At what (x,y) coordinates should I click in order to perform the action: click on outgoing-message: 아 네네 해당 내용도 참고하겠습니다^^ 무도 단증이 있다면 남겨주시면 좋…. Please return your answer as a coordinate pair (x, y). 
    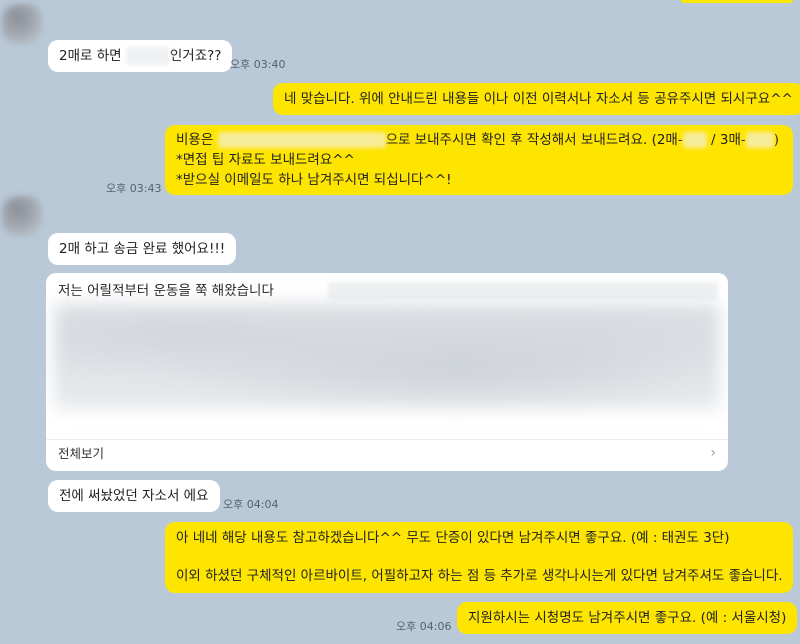
    Looking at the image, I should click on (479, 557).